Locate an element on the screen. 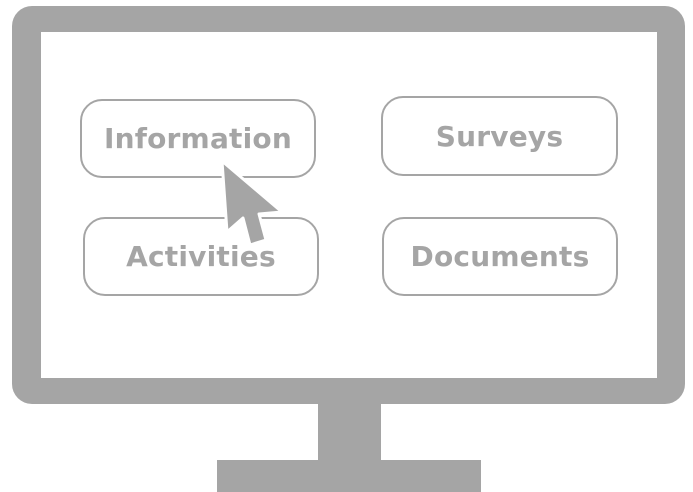  documents-button: Documents is located at coordinates (500, 256).